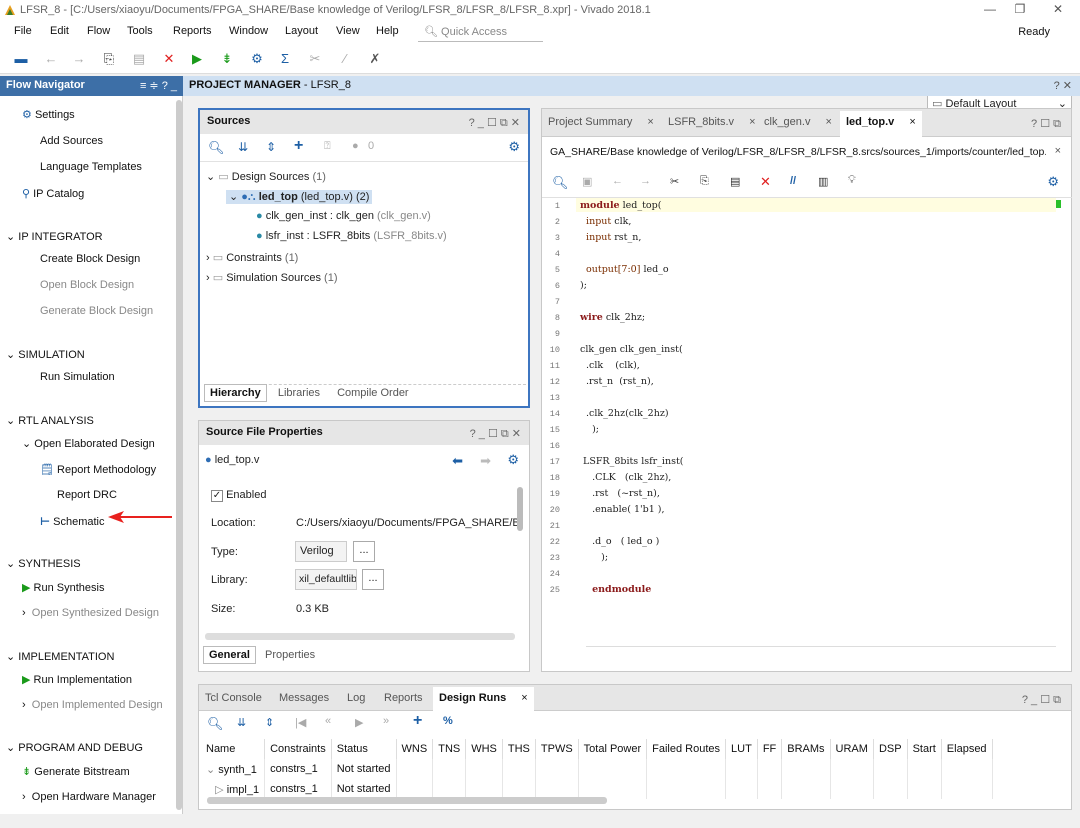 This screenshot has height=828, width=1080. I want to click on bottom-controls: ? _ ☐ ⧉, so click(1041, 700).